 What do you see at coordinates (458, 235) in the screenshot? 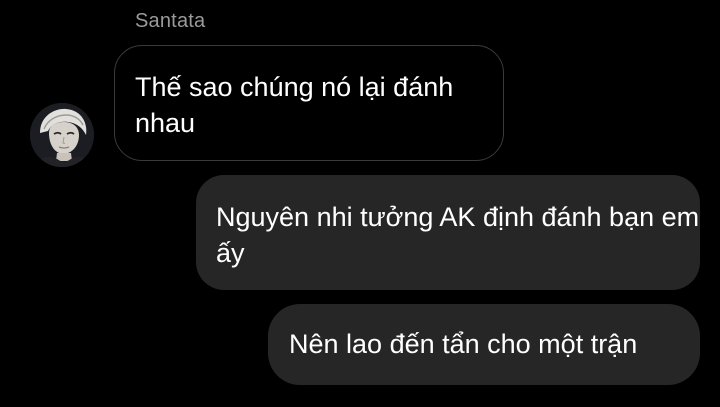
I see `message-text: Nguyên nhi tưởng AK định đánh bạn em ấy` at bounding box center [458, 235].